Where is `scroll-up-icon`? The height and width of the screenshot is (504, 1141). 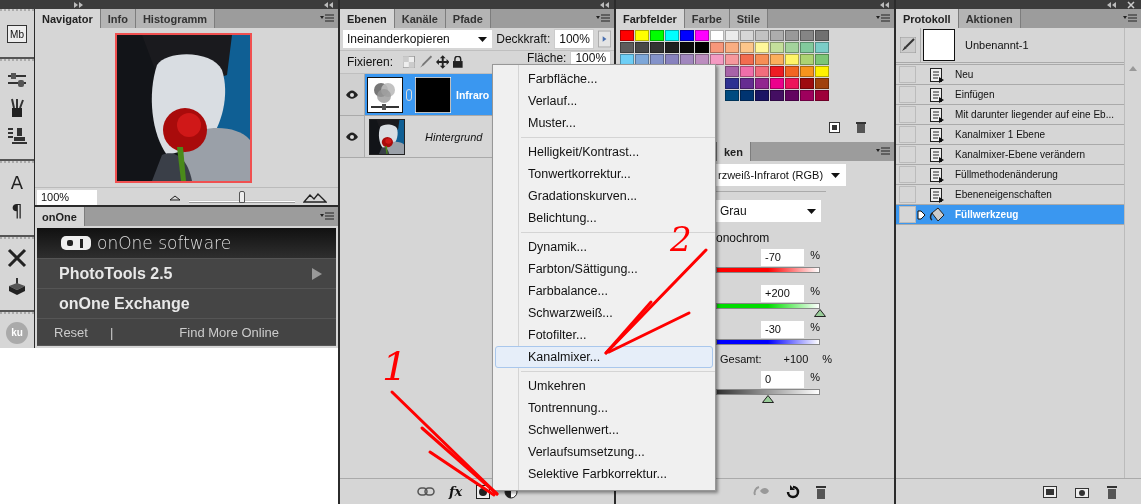 scroll-up-icon is located at coordinates (1133, 68).